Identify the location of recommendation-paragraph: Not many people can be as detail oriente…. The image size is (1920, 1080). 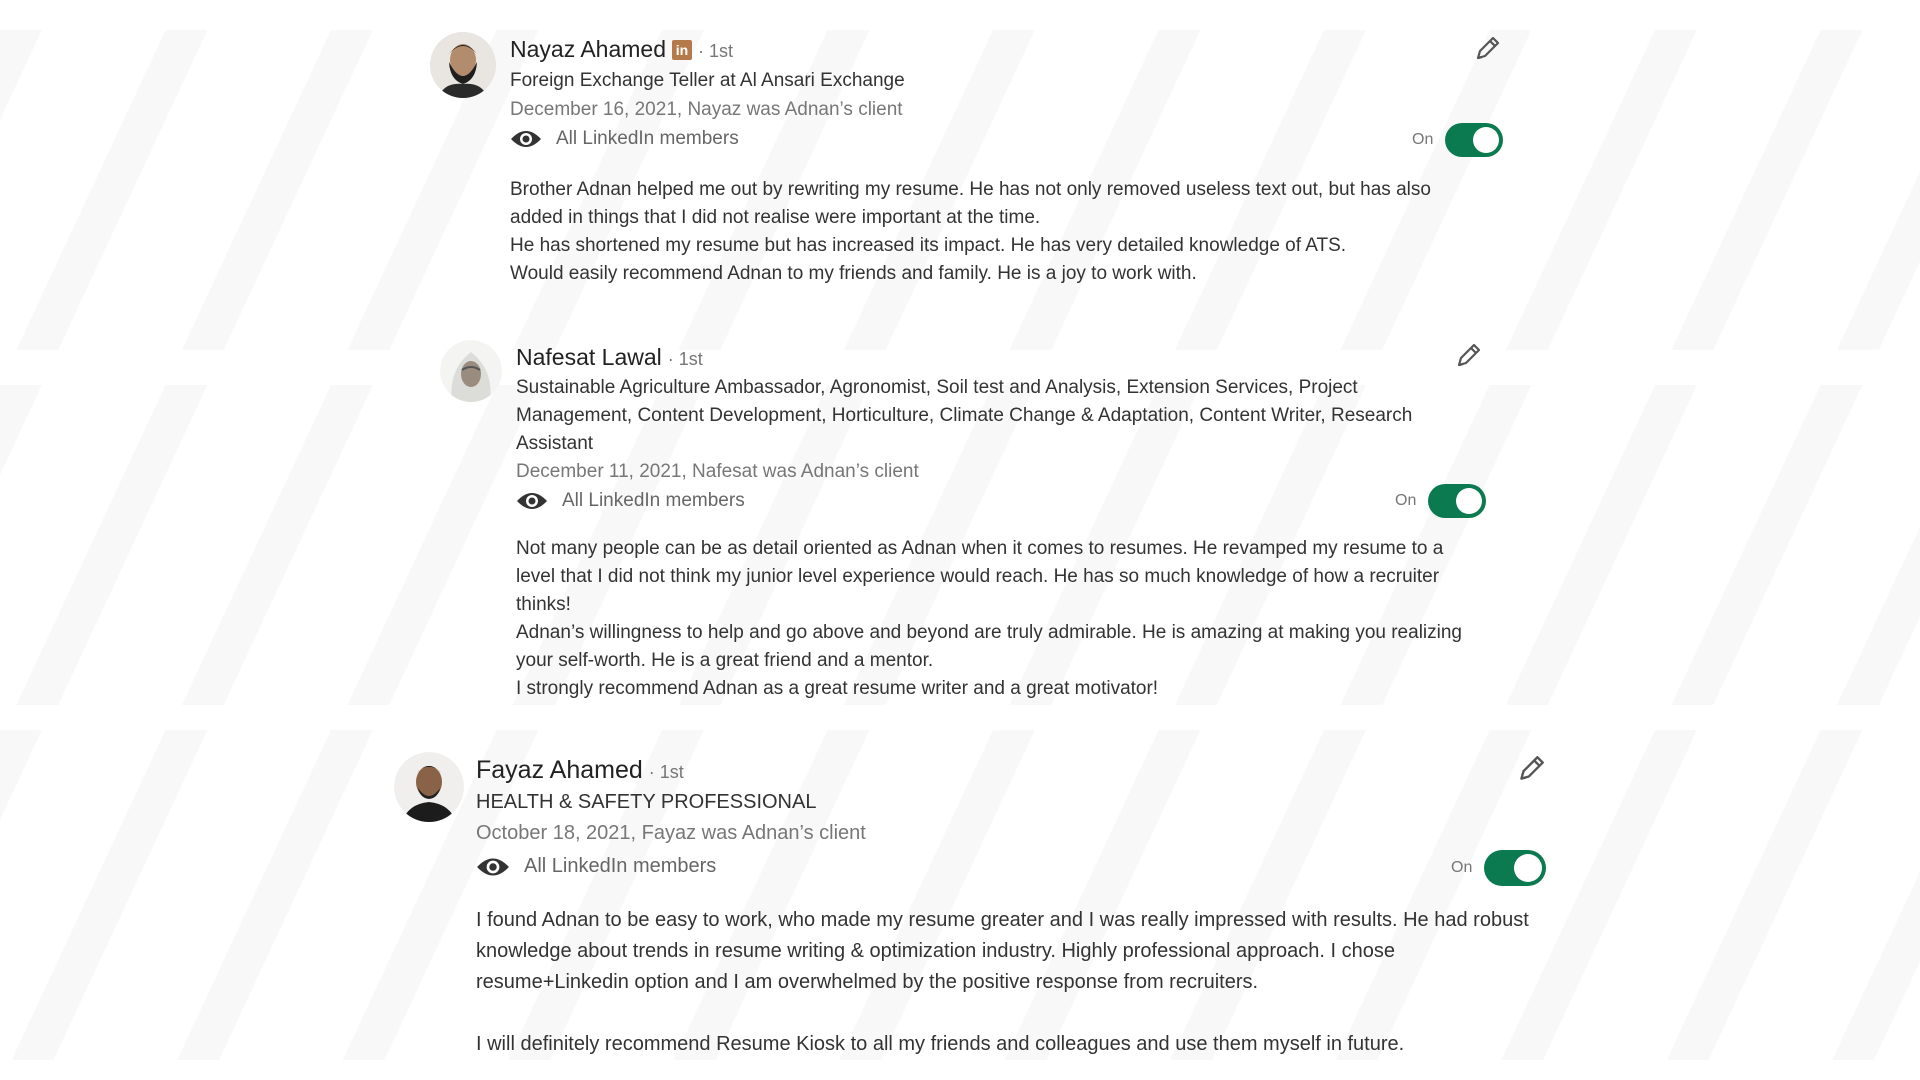
(980, 576).